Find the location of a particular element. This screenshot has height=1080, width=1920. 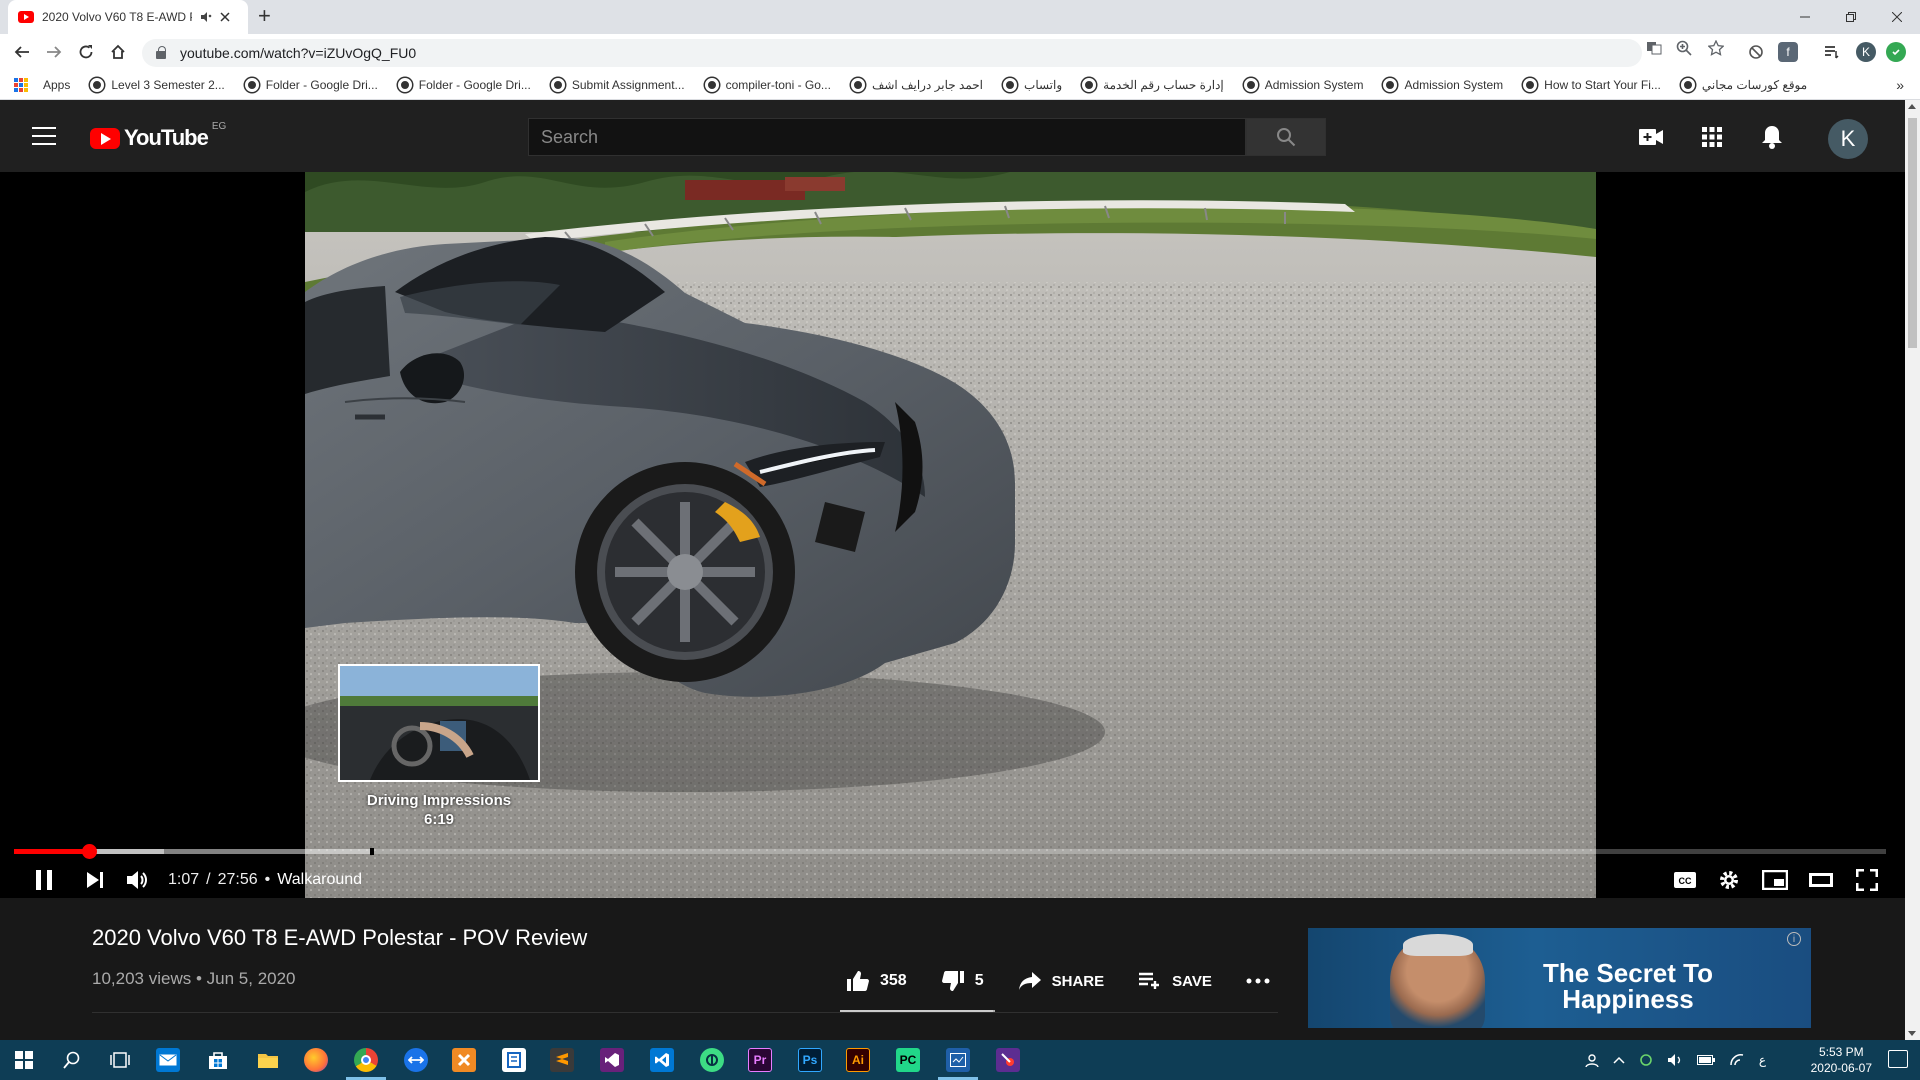

scroll-thumb is located at coordinates (1912, 233).